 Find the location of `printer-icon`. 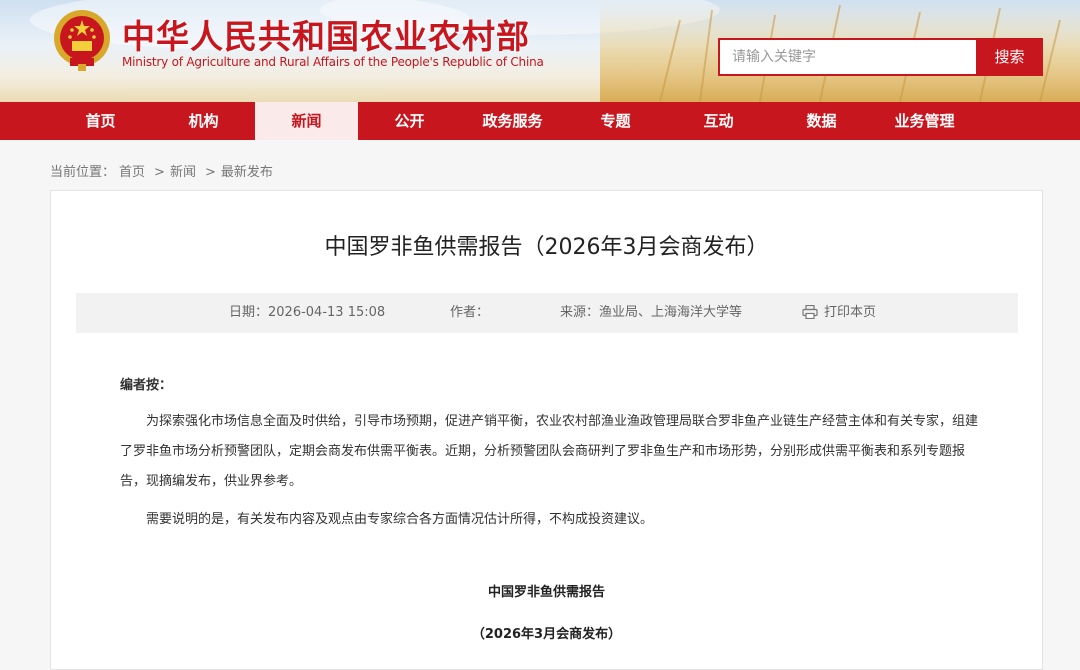

printer-icon is located at coordinates (810, 311).